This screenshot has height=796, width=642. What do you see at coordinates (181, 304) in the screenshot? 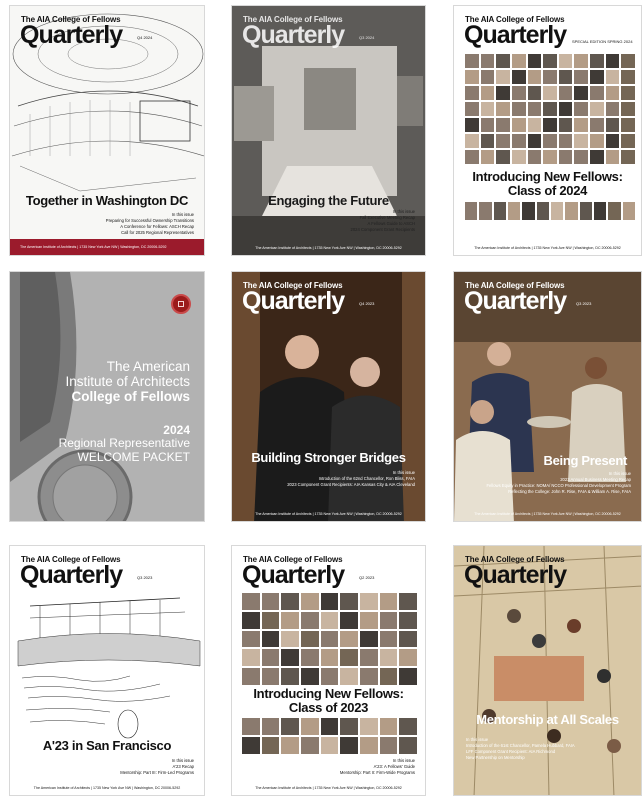
I see `aia-seal-icon` at bounding box center [181, 304].